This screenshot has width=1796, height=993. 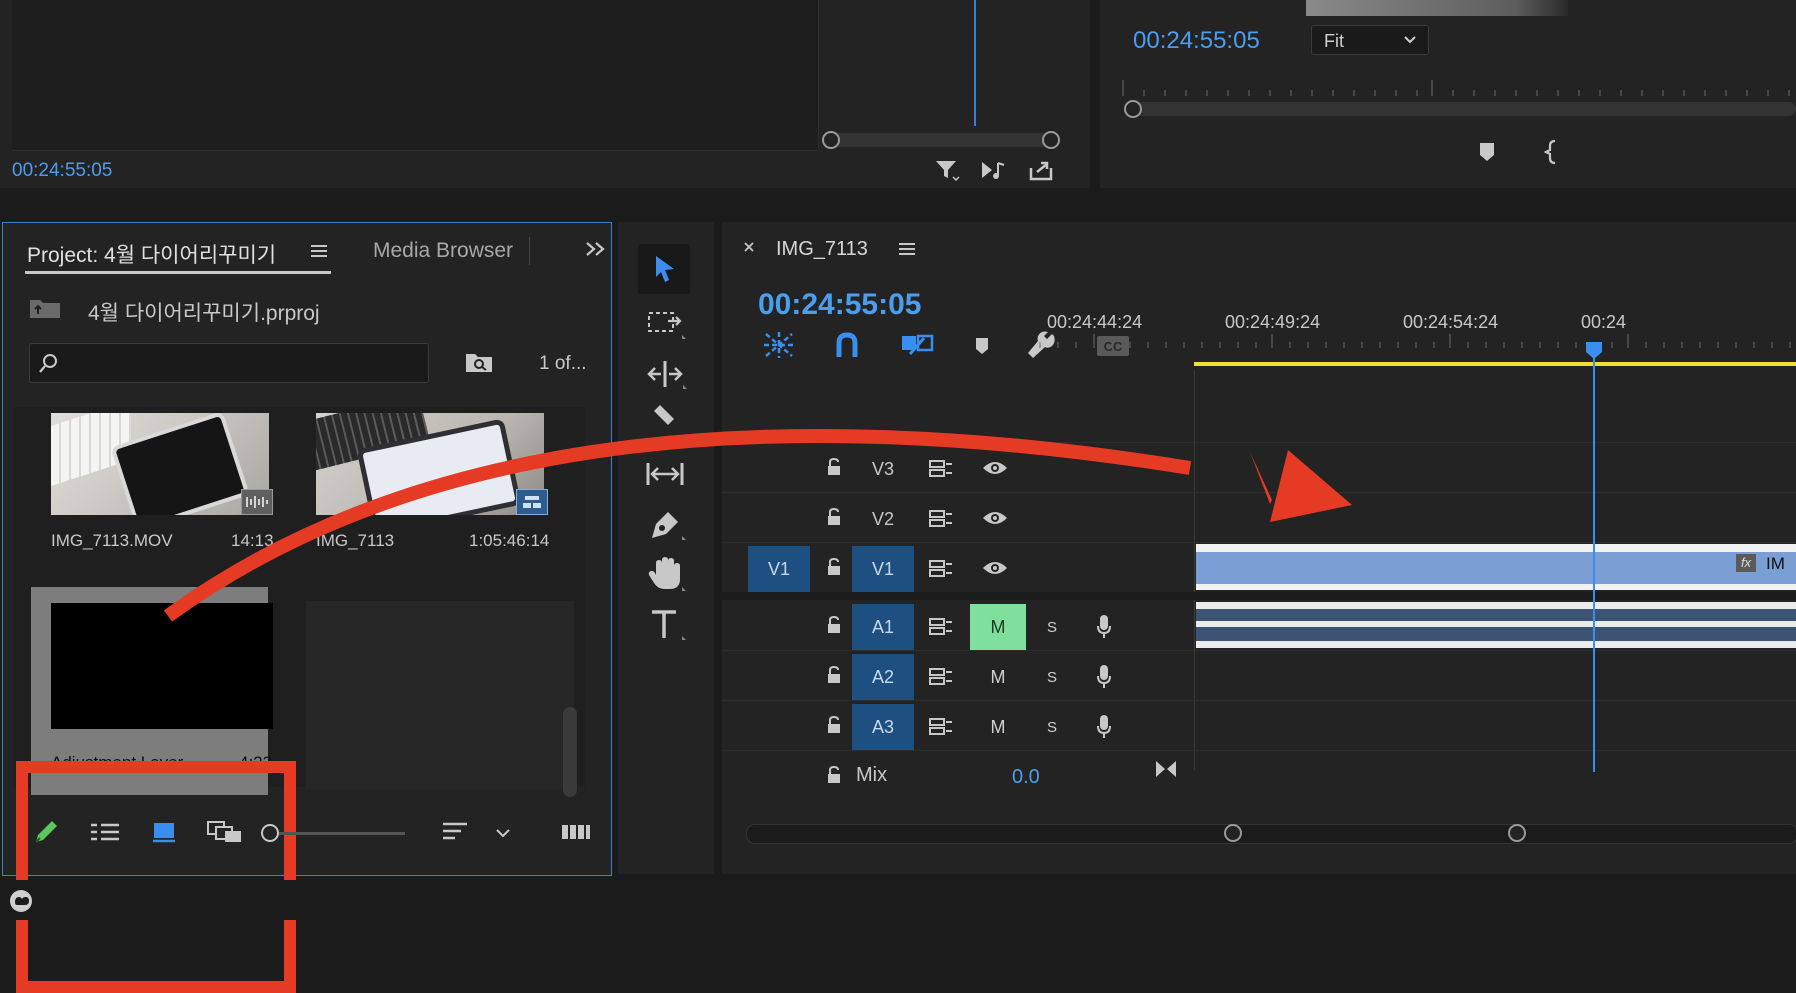 I want to click on annotation-arrow, so click(x=757, y=525).